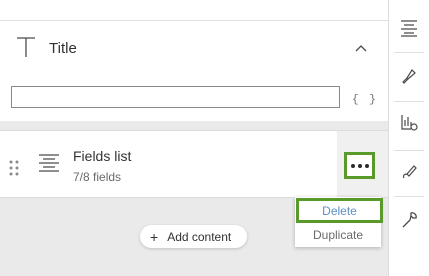  I want to click on fields-count: 7/8 fields, so click(97, 177).